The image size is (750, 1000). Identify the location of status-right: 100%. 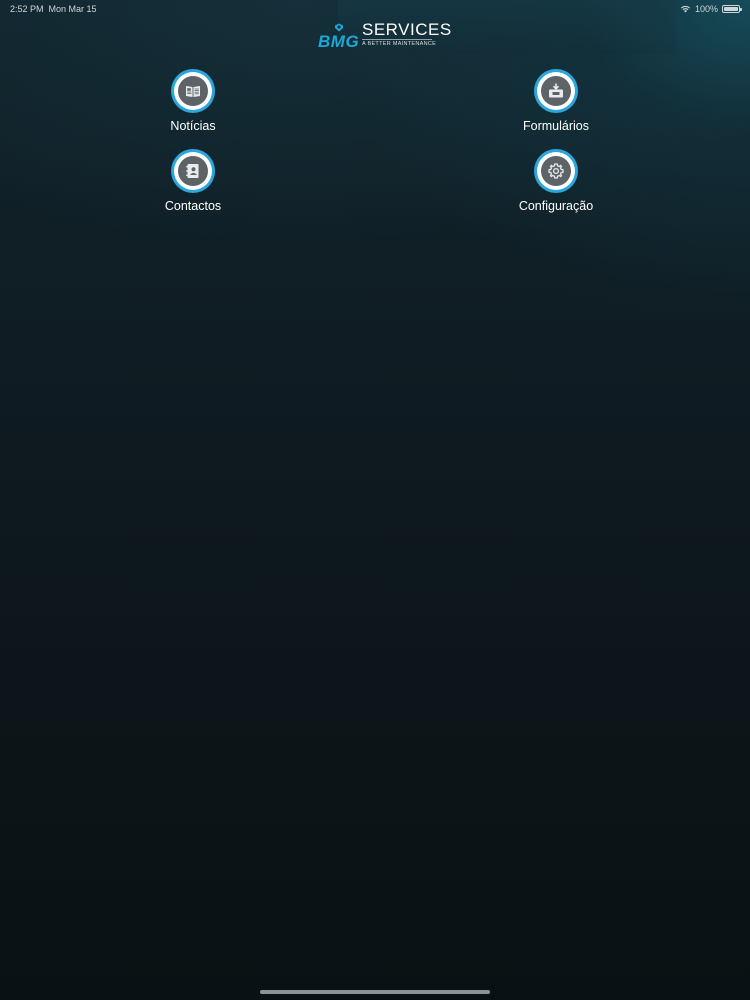
(711, 9).